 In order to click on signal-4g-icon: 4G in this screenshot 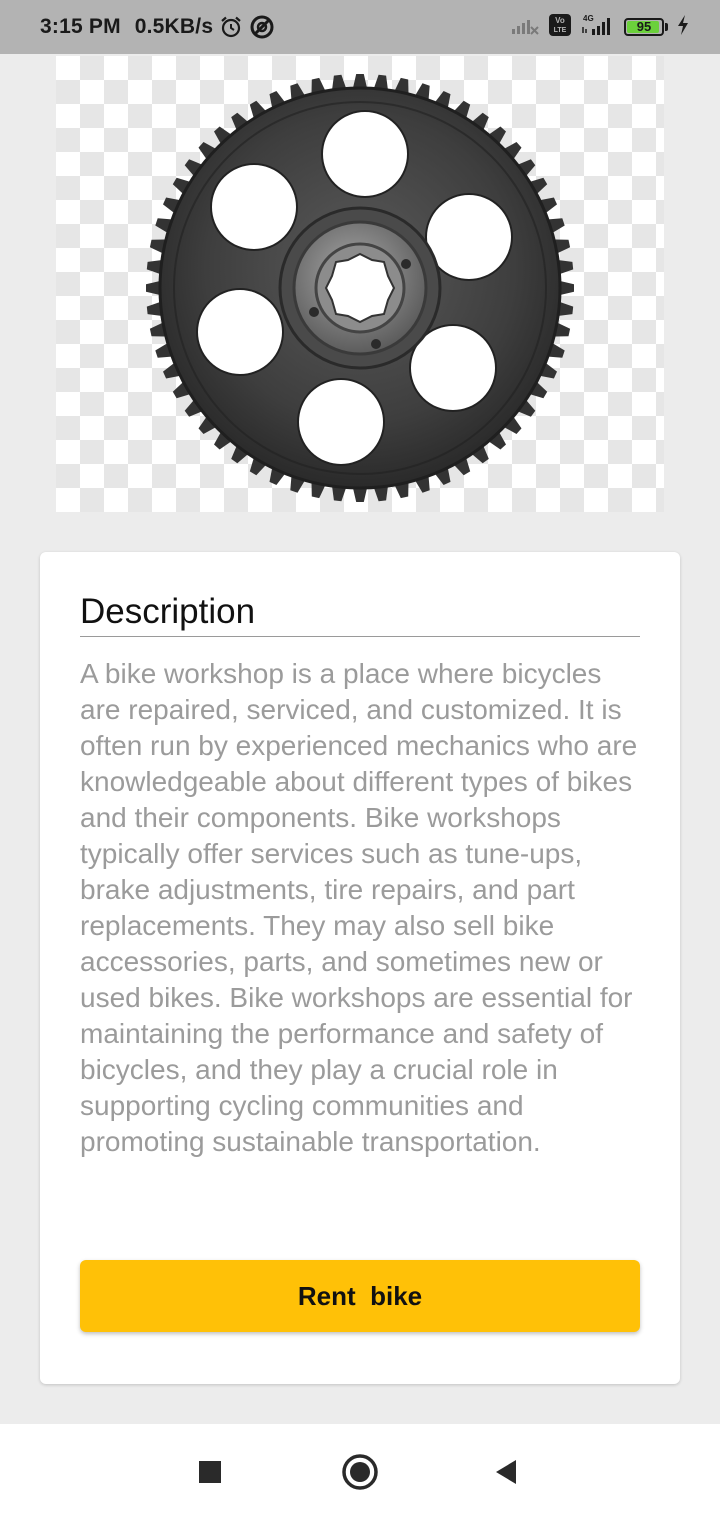, I will do `click(598, 27)`.